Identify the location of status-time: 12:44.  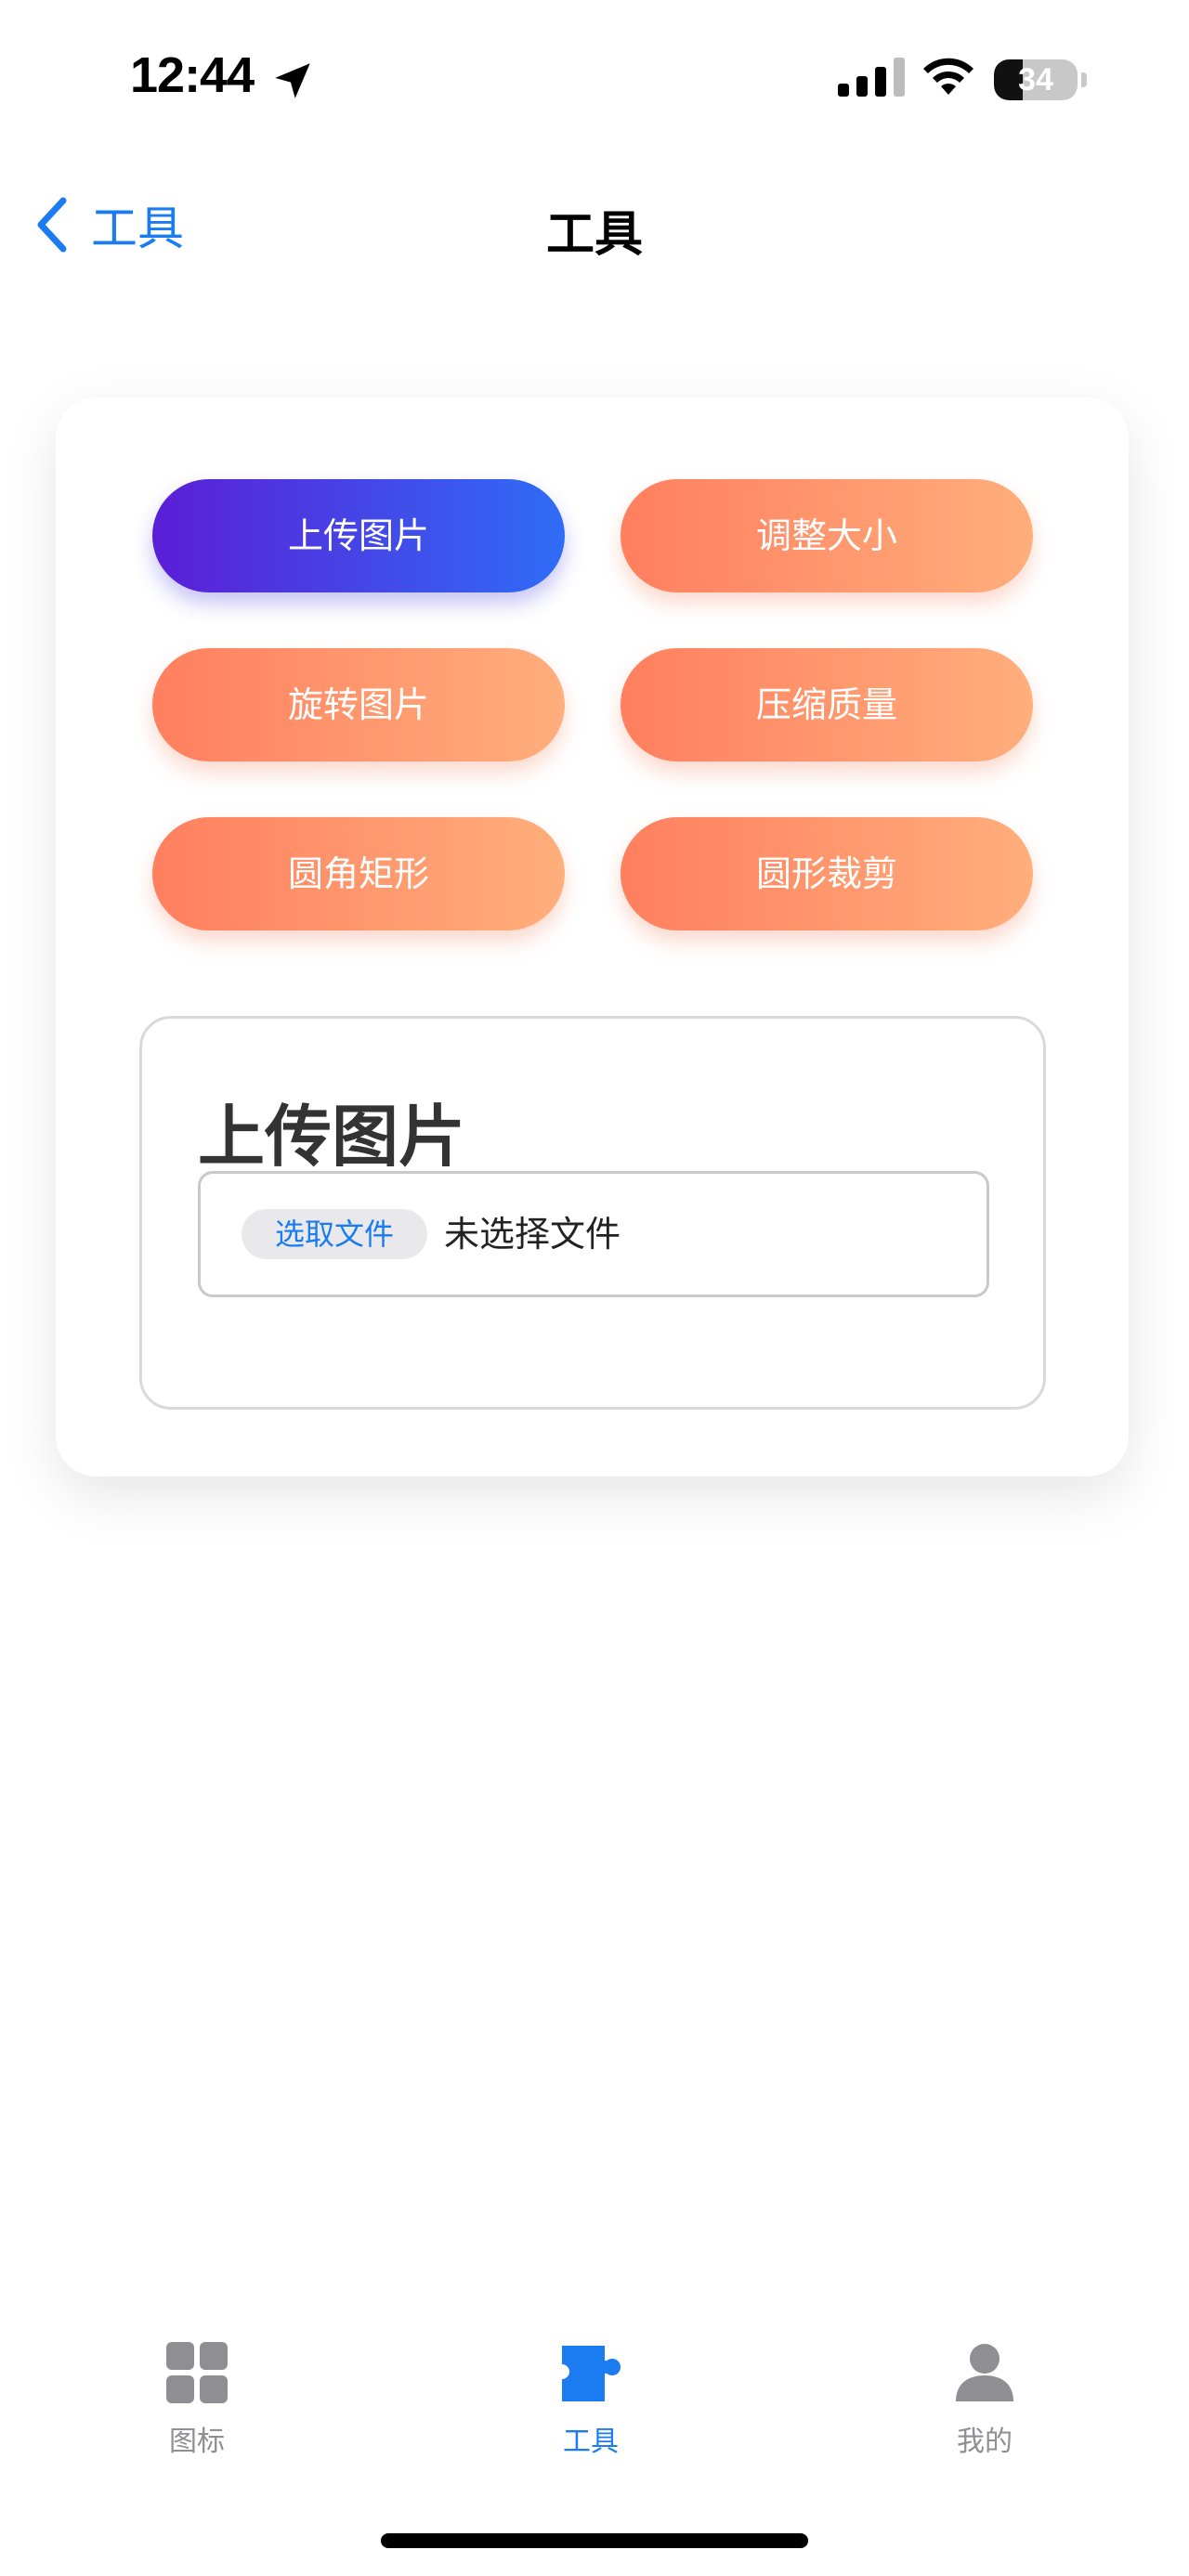
(192, 75).